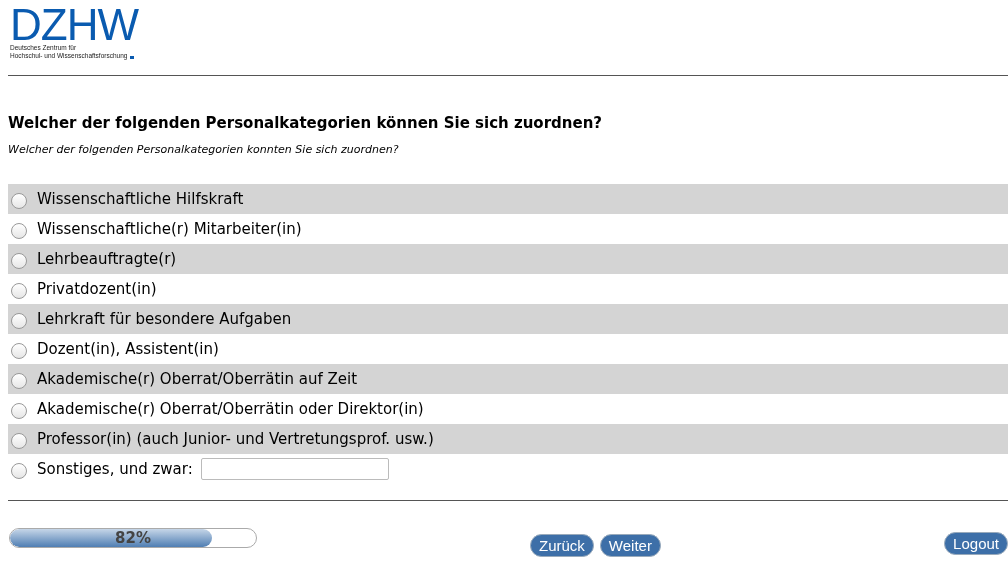  Describe the element at coordinates (306, 123) in the screenshot. I see `question-title: Welcher der folgenden Personalkategorien können Sie sich zuordnen?` at that location.